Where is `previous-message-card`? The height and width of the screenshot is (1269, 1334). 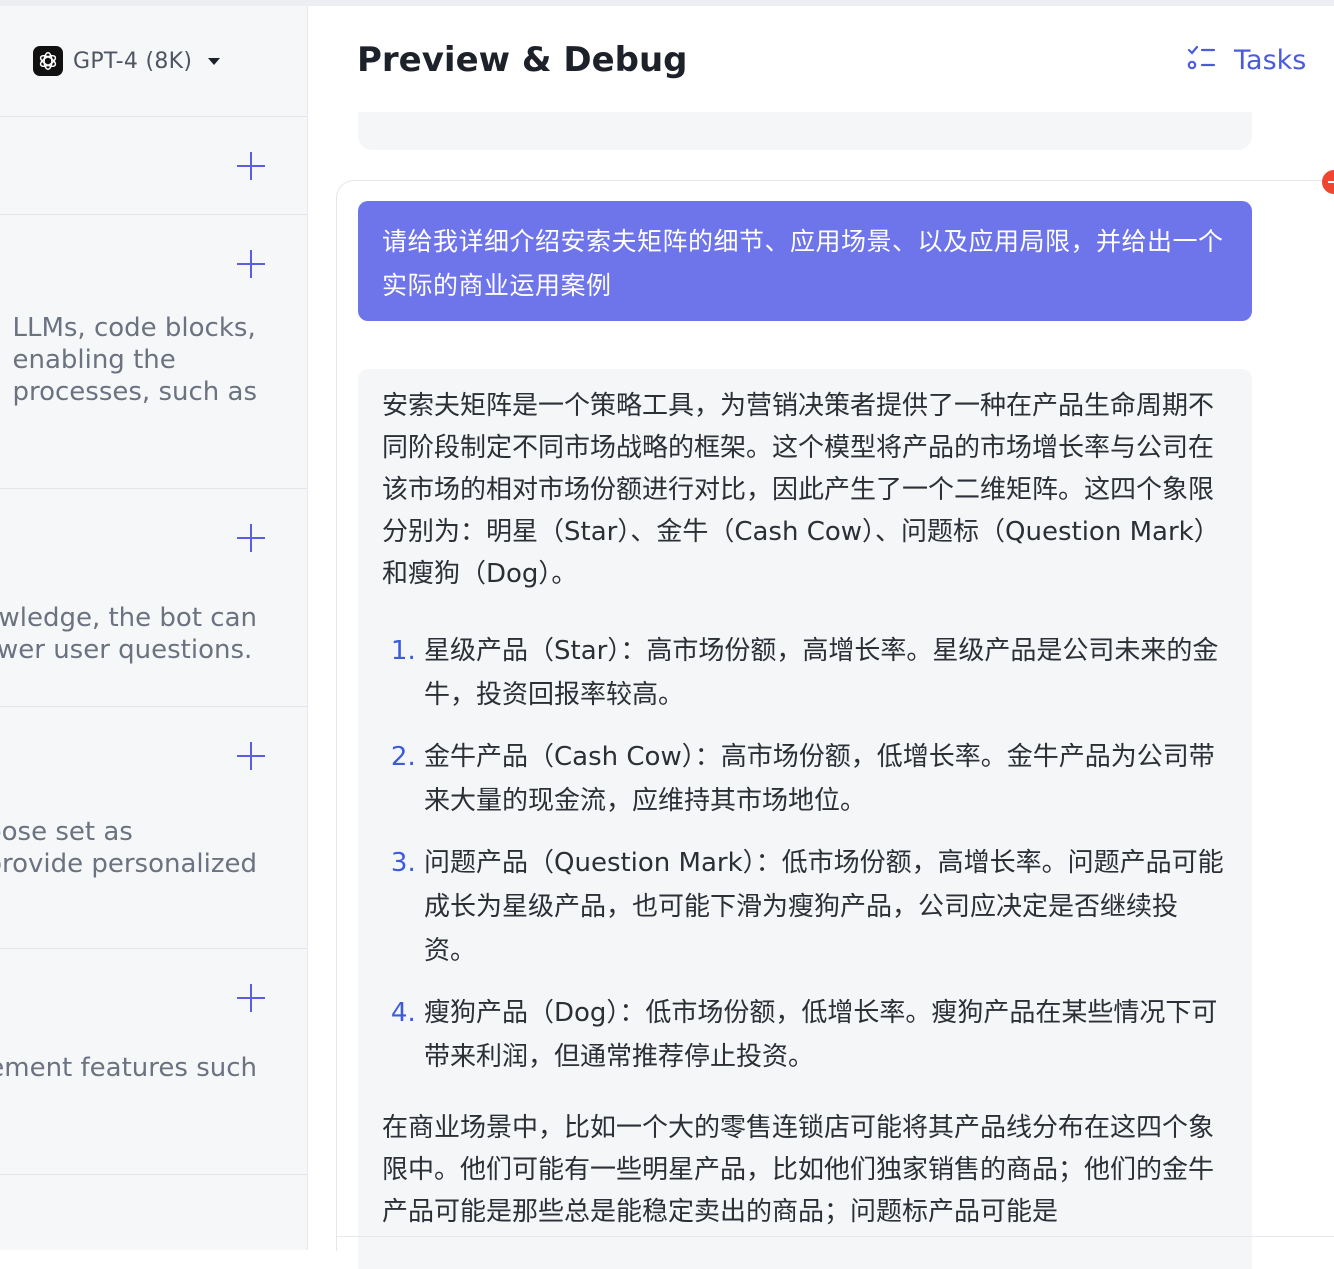 previous-message-card is located at coordinates (805, 131).